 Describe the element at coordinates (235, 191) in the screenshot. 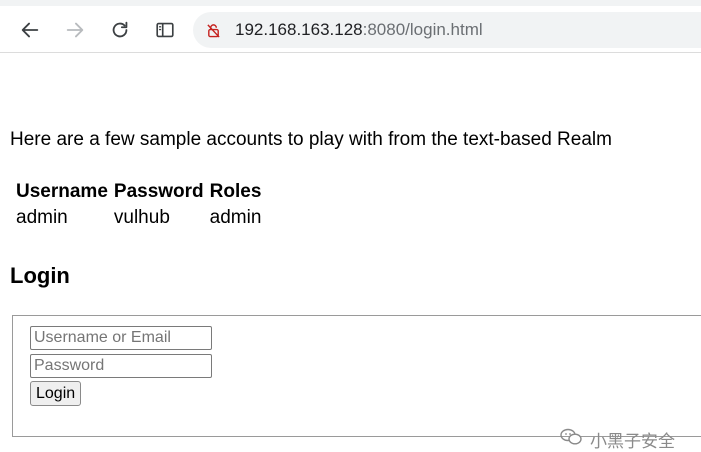

I see `header-roles: Roles` at that location.